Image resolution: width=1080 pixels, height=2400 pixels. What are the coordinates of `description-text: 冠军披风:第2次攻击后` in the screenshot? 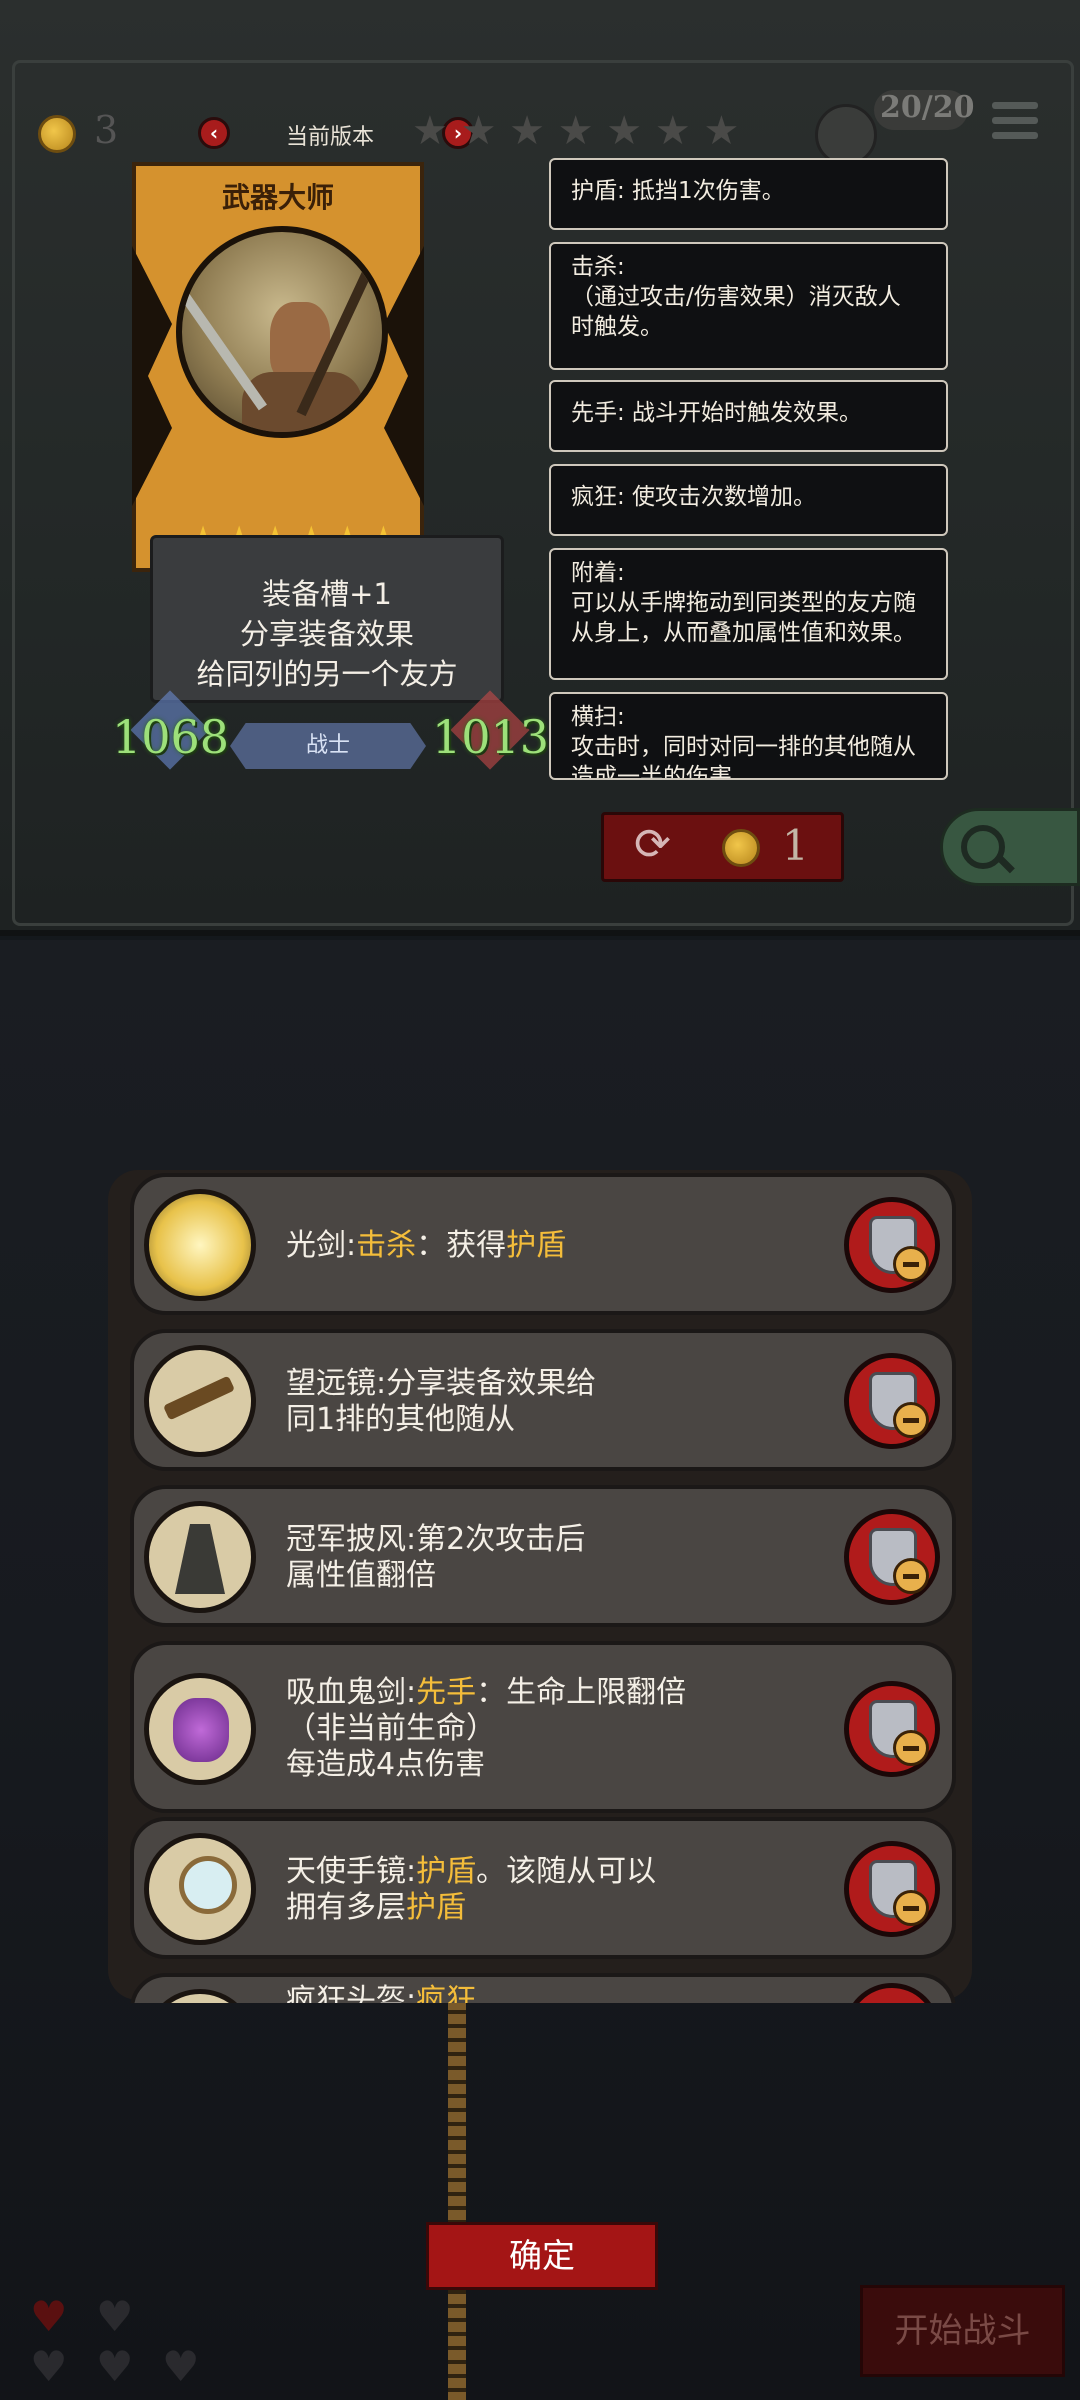 It's located at (436, 1539).